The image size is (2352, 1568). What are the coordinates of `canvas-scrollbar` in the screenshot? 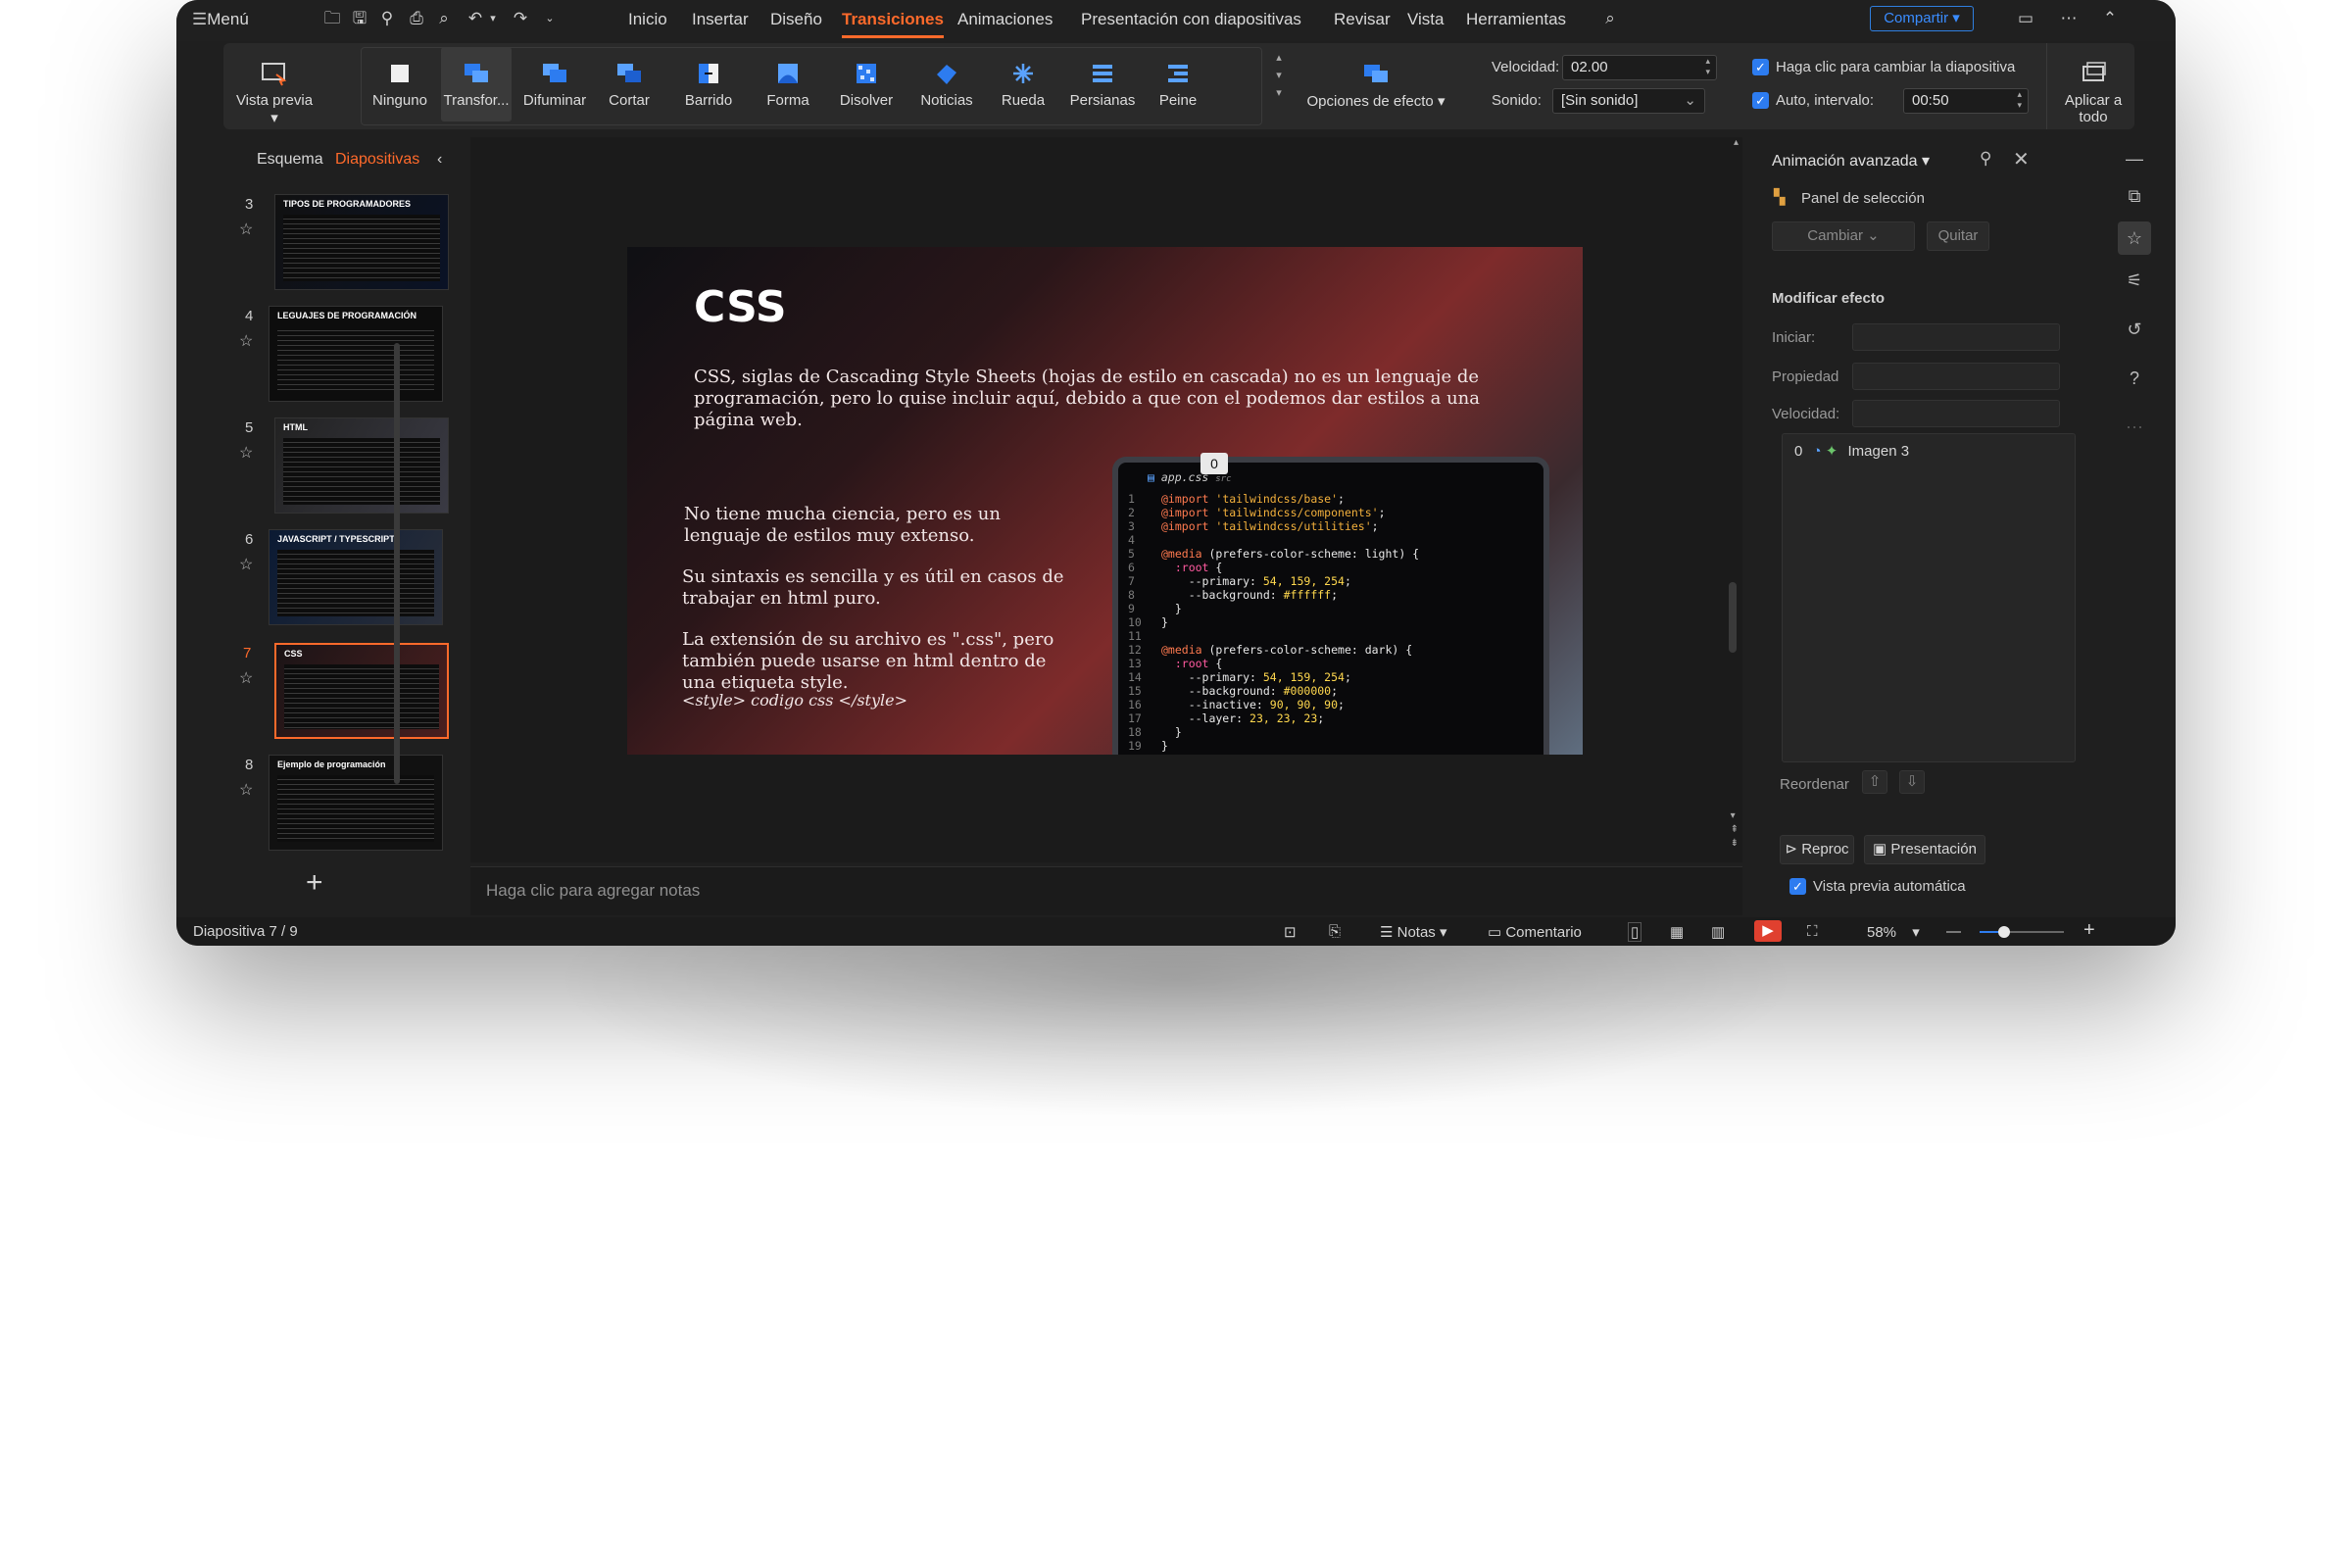 It's located at (1733, 617).